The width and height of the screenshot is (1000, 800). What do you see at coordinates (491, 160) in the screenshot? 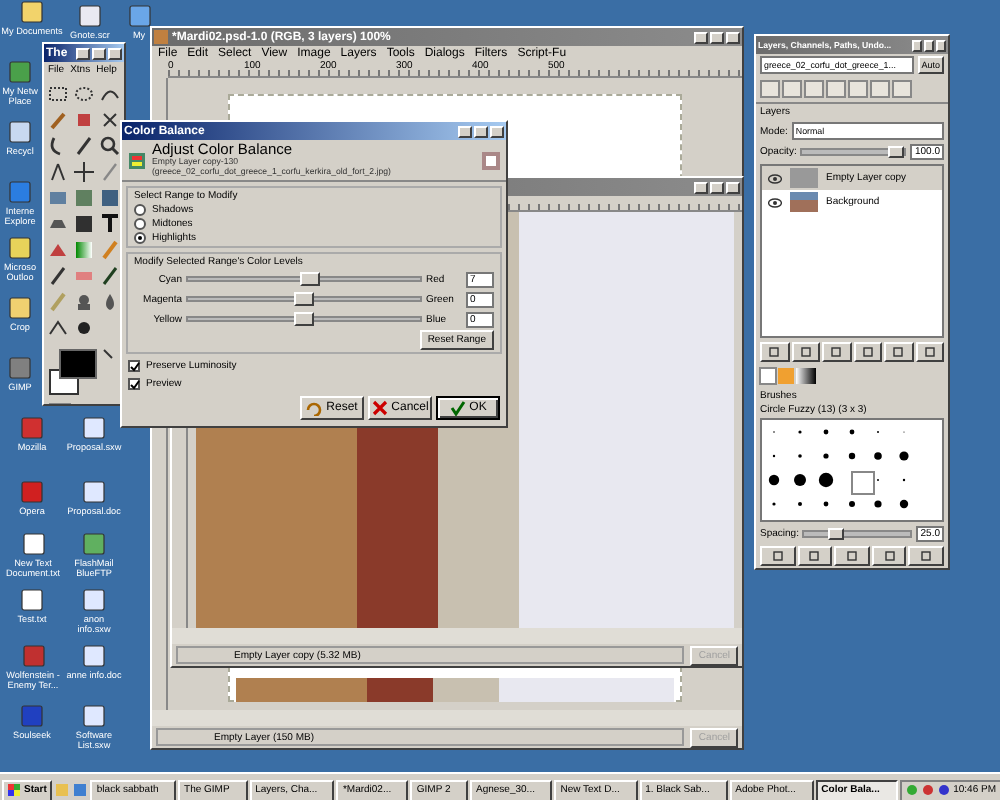
I see `image-thumbnail-icon` at bounding box center [491, 160].